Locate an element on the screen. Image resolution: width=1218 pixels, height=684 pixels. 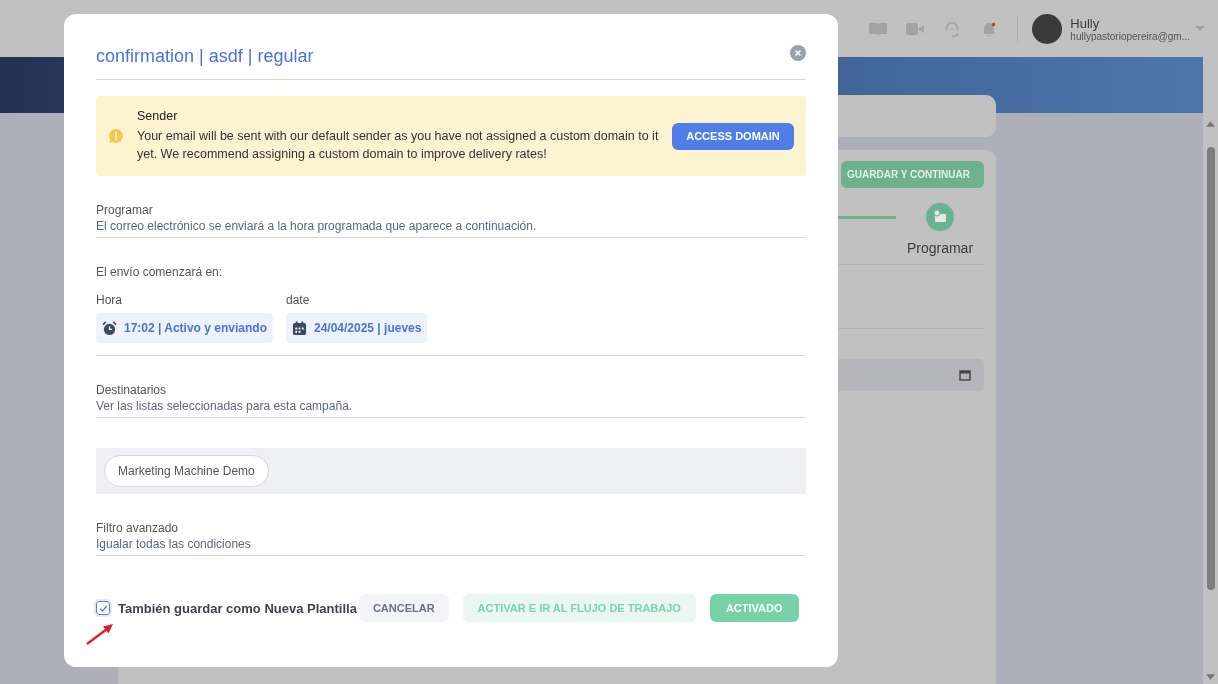
section-title: Programar is located at coordinates (125, 210).